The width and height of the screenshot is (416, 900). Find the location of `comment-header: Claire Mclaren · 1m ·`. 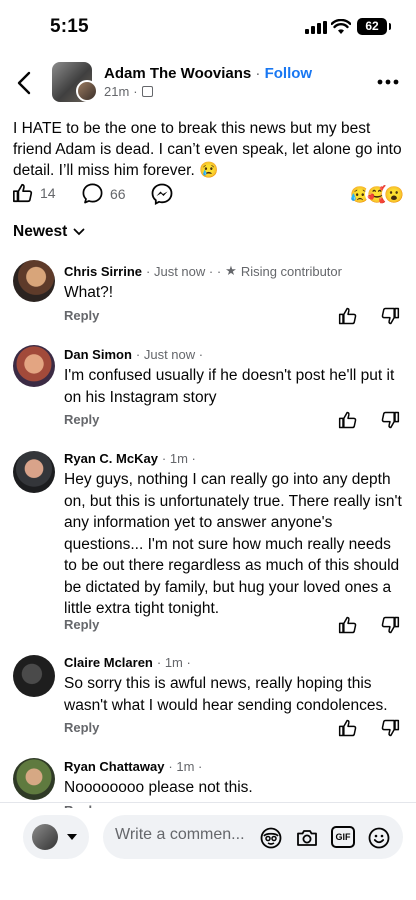

comment-header: Claire Mclaren · 1m · is located at coordinates (127, 662).